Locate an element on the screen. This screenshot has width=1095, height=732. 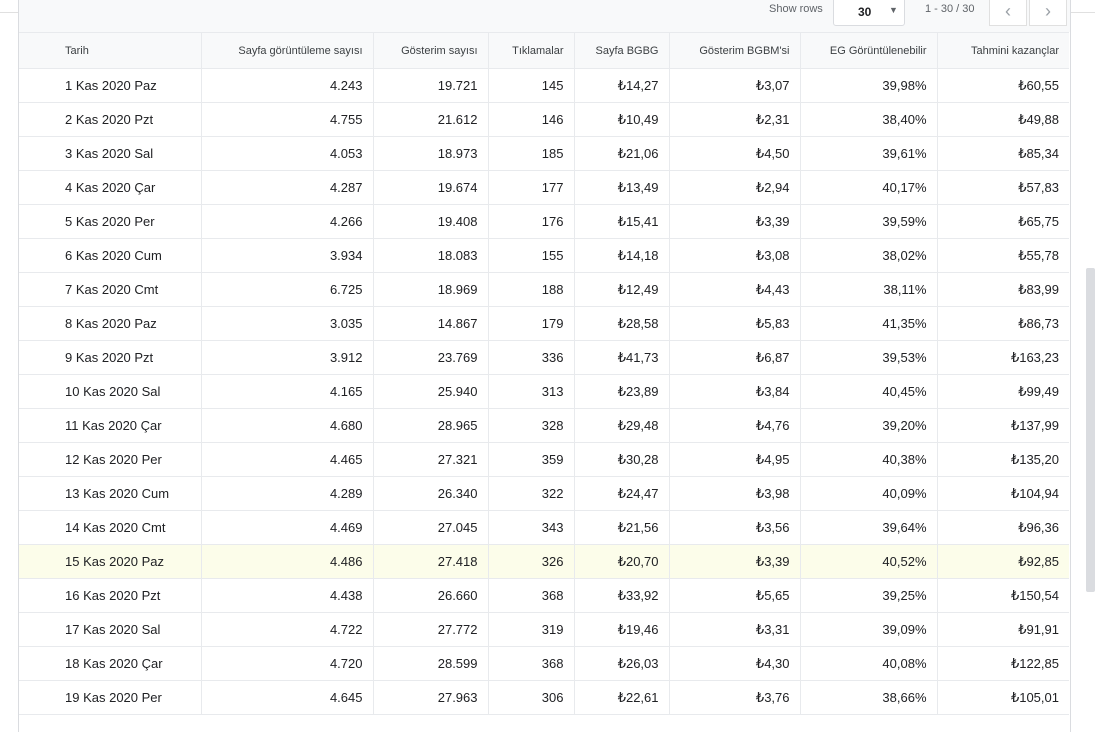
cell-earnings: ₺57,83 is located at coordinates (1003, 187).